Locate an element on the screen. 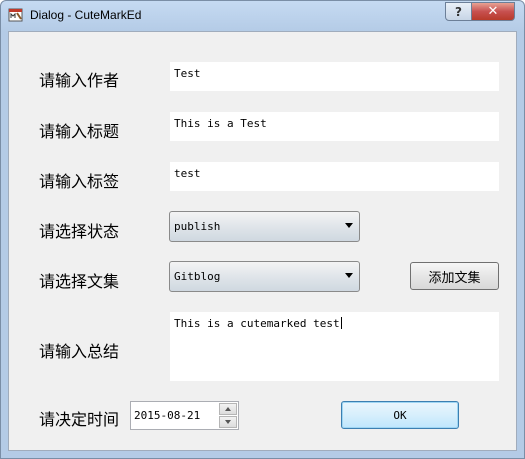 This screenshot has height=459, width=525. title-label: 请输入标题 is located at coordinates (79, 131).